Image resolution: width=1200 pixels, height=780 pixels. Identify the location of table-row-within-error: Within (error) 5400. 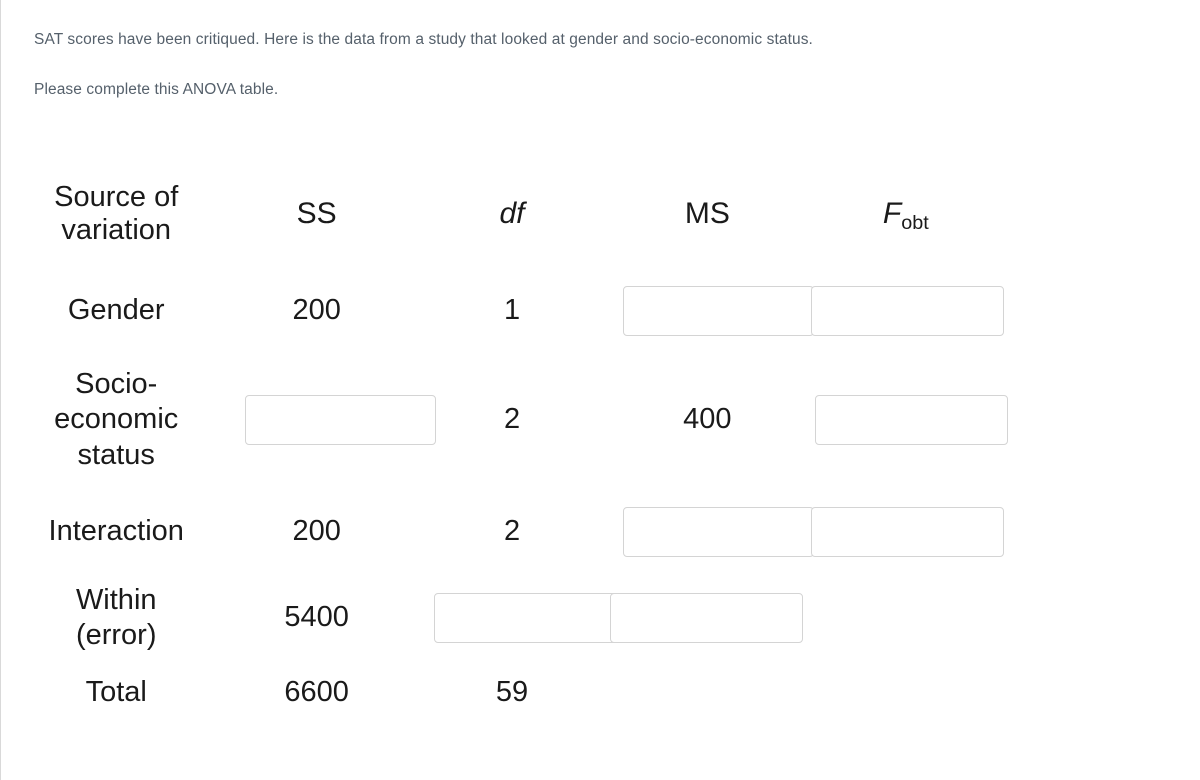
(510, 618).